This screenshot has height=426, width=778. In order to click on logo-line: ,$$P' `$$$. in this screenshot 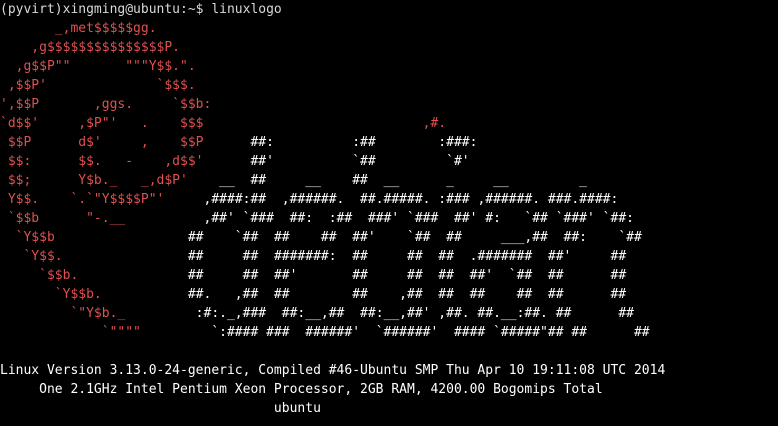, I will do `click(98, 85)`.